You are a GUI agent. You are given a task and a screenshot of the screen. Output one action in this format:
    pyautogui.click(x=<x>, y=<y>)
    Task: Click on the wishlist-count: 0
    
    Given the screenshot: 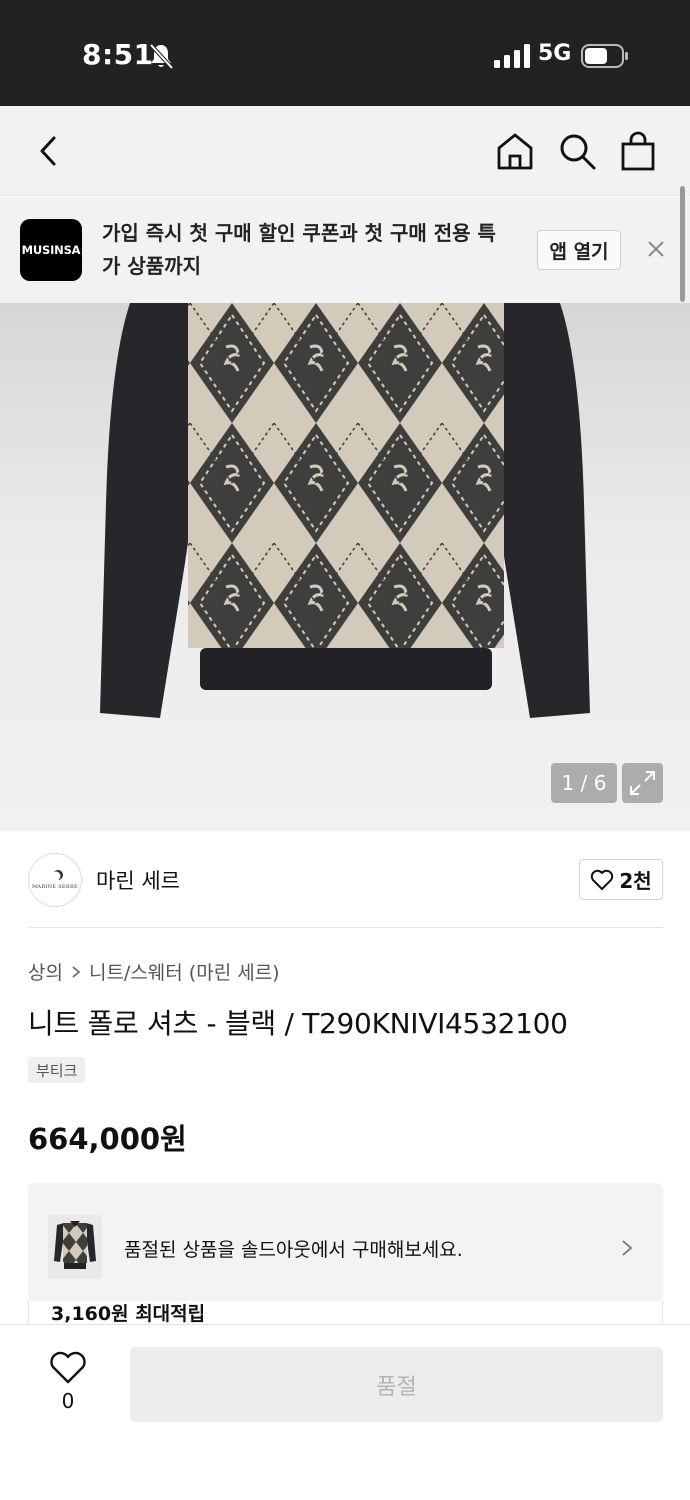 What is the action you would take?
    pyautogui.click(x=68, y=1401)
    